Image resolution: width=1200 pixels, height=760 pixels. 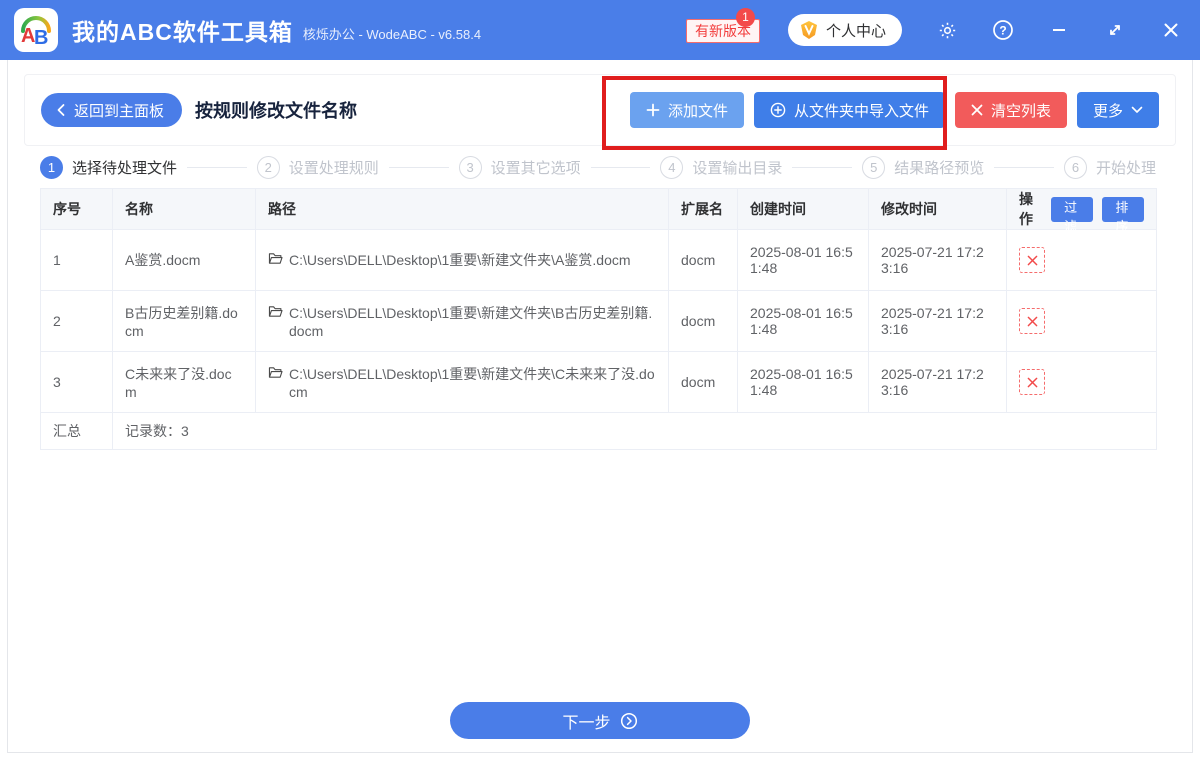 What do you see at coordinates (119, 111) in the screenshot?
I see `back-button-label: 返回到主面板` at bounding box center [119, 111].